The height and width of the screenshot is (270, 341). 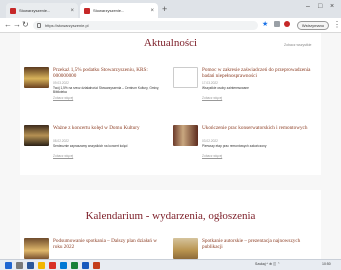 I want to click on news-archive-link: Zobacz wszystkie, so click(x=297, y=45).